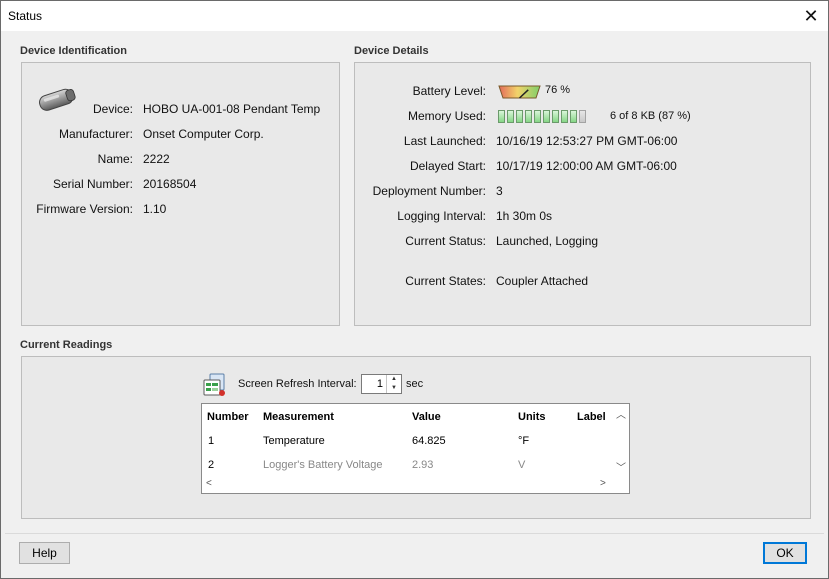 This screenshot has width=829, height=579. Describe the element at coordinates (524, 441) in the screenshot. I see `row-units: °F` at that location.